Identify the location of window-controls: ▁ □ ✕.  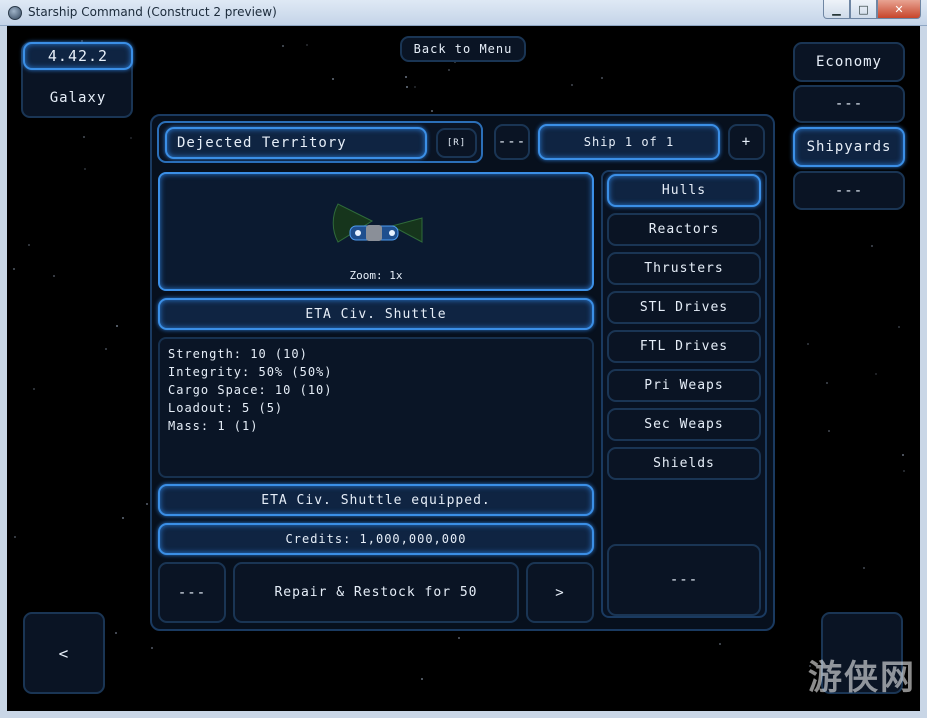
(872, 9).